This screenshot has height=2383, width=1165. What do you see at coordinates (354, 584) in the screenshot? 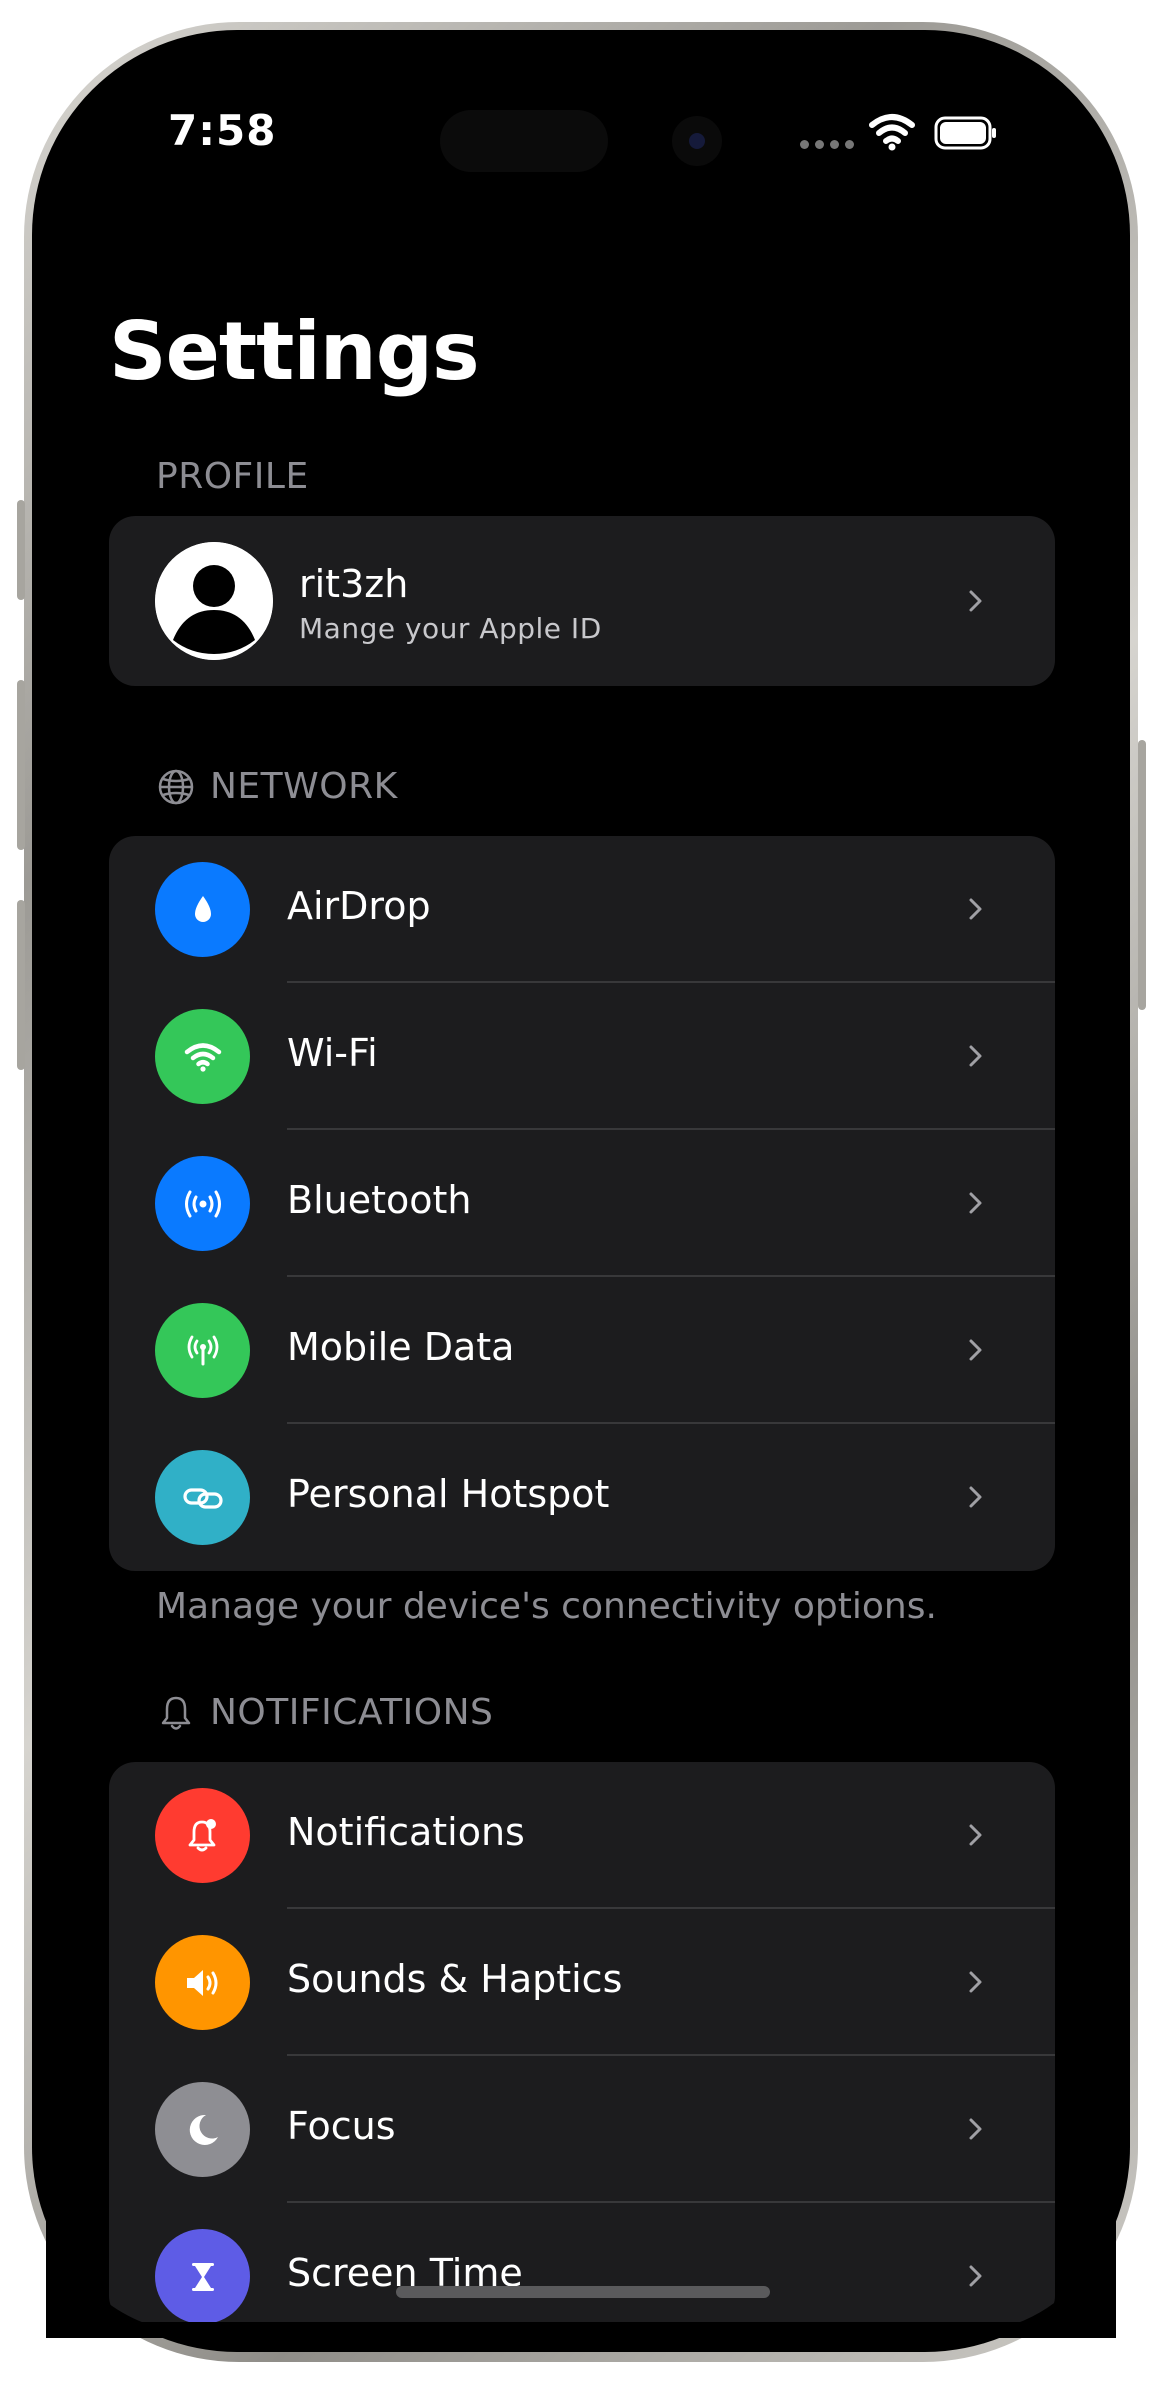
I see `profile-name: rit3zh` at bounding box center [354, 584].